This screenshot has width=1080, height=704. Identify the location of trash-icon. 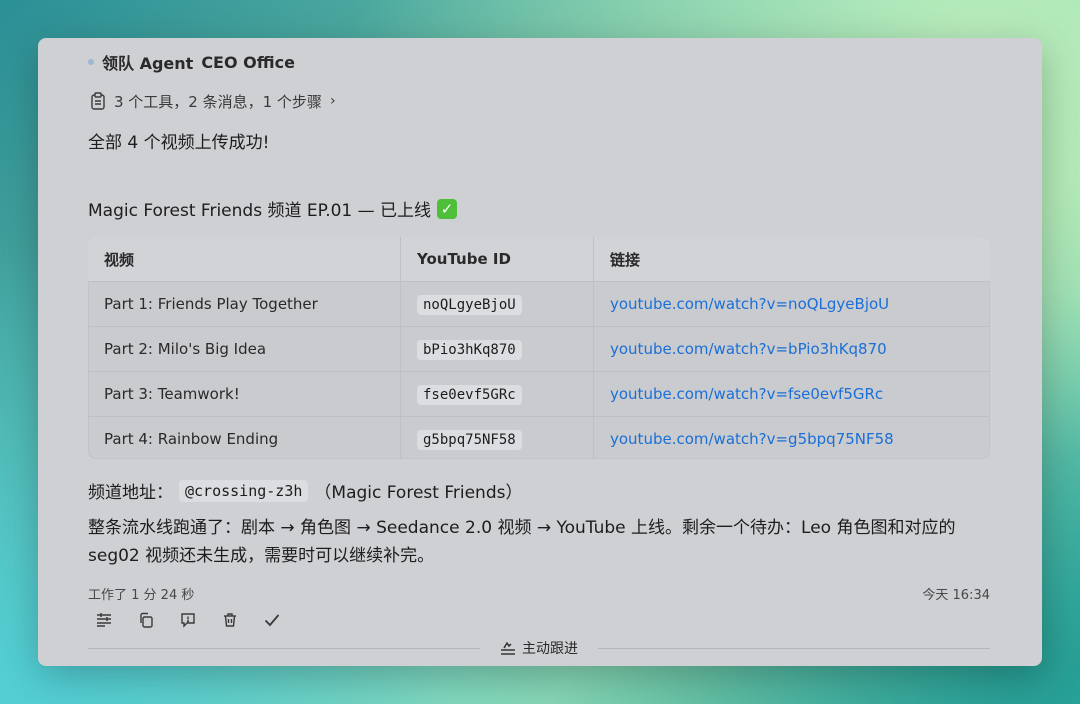
(230, 620).